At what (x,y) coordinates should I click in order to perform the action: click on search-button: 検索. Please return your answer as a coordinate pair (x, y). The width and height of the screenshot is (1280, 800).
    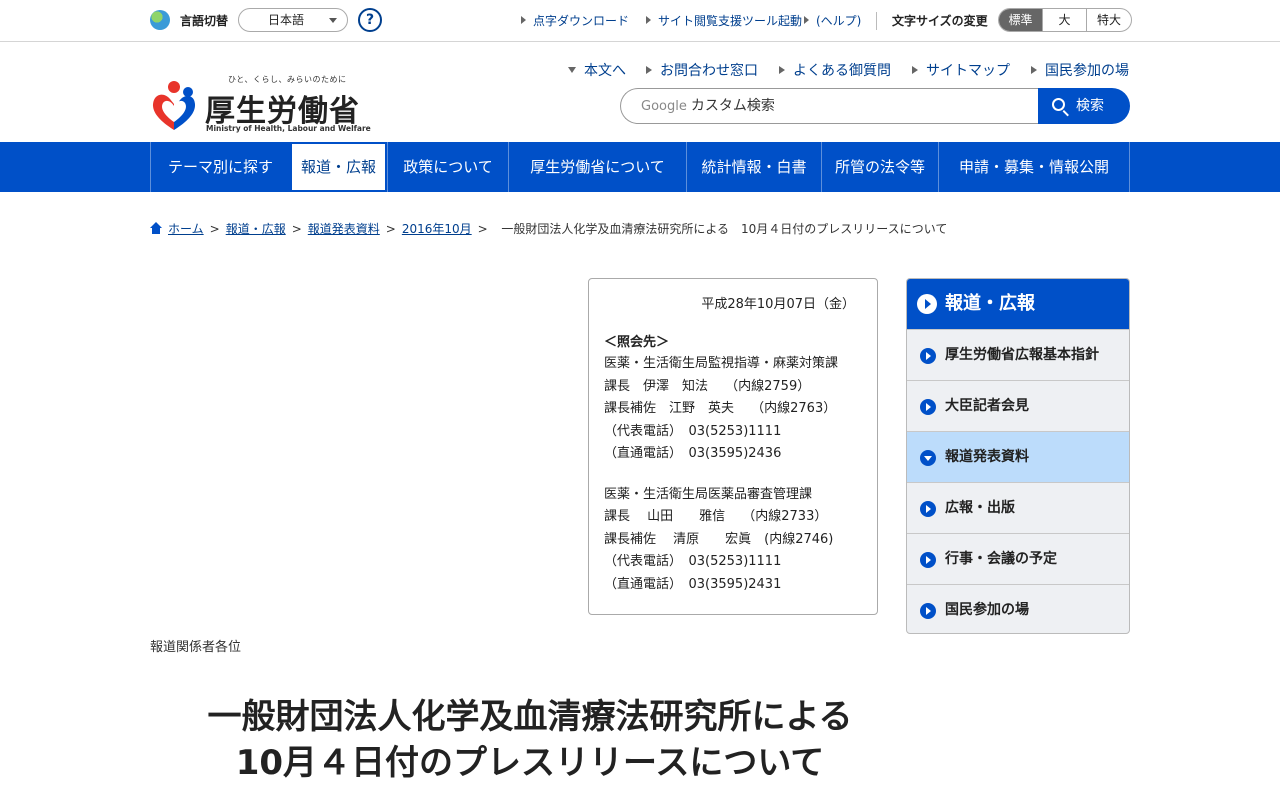
    Looking at the image, I should click on (1084, 106).